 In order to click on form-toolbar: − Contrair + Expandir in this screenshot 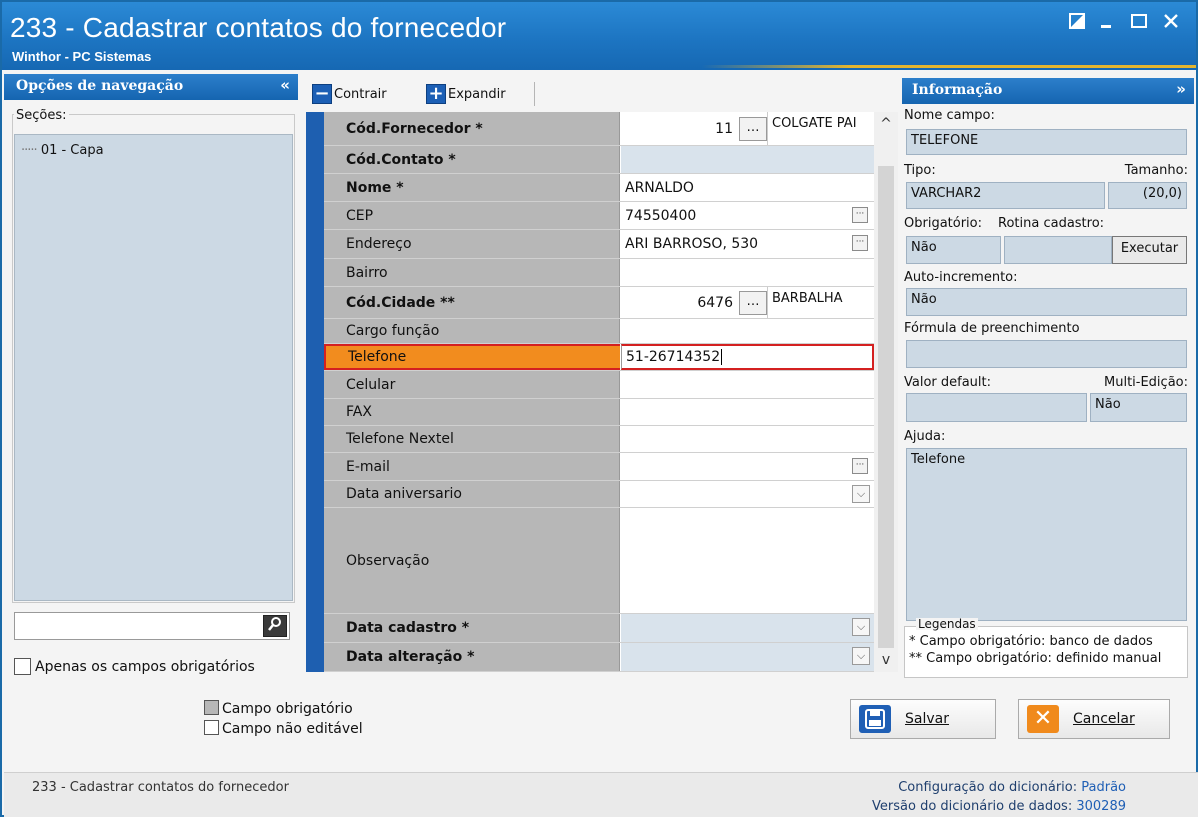, I will do `click(602, 94)`.